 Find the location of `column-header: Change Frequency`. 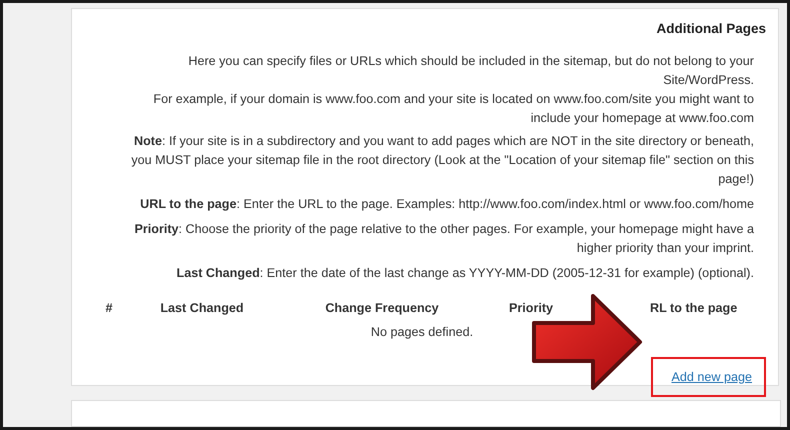

column-header: Change Frequency is located at coordinates (382, 308).